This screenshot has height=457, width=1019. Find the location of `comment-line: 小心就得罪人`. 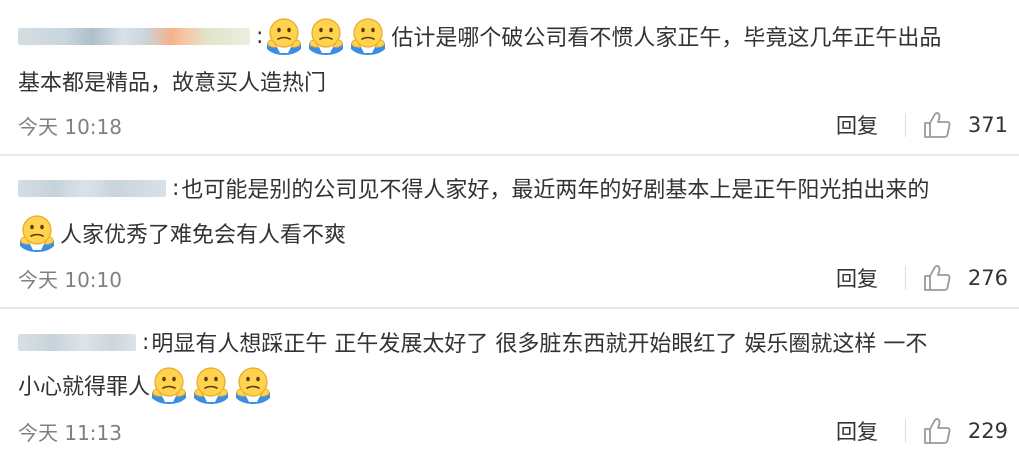

comment-line: 小心就得罪人 is located at coordinates (147, 385).